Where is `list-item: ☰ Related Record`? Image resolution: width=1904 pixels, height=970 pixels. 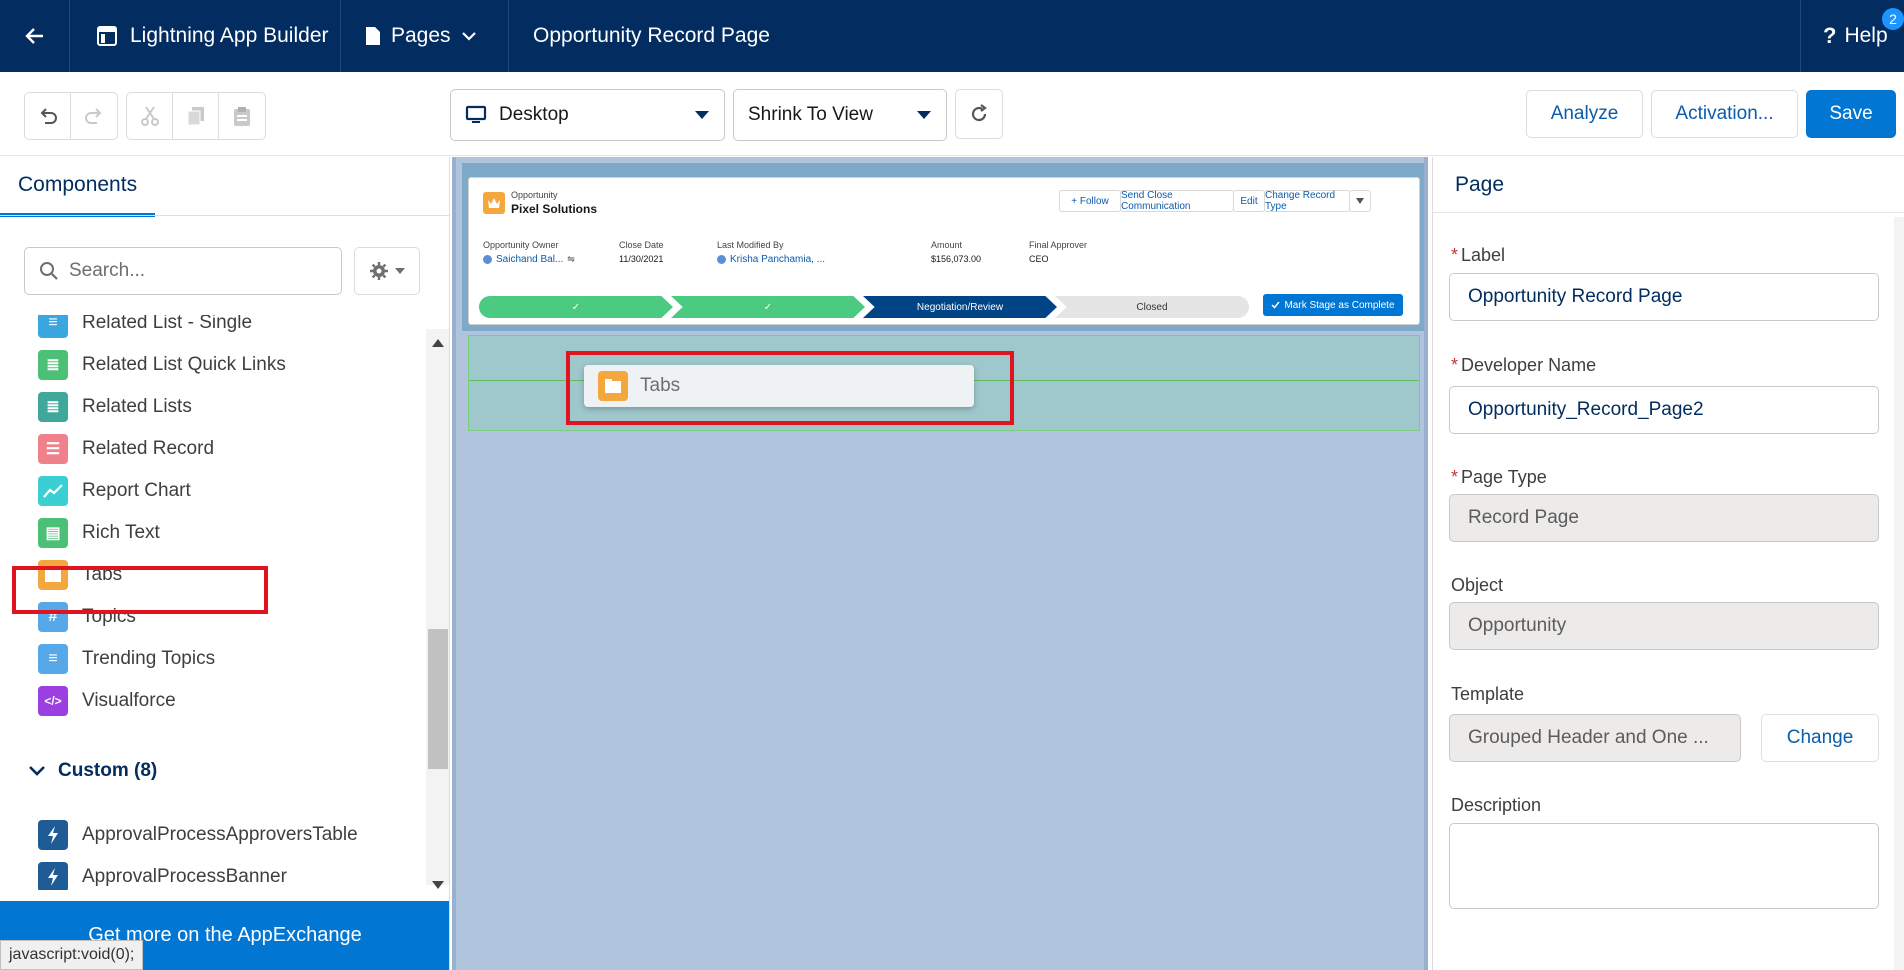
list-item: ☰ Related Record is located at coordinates (126, 449).